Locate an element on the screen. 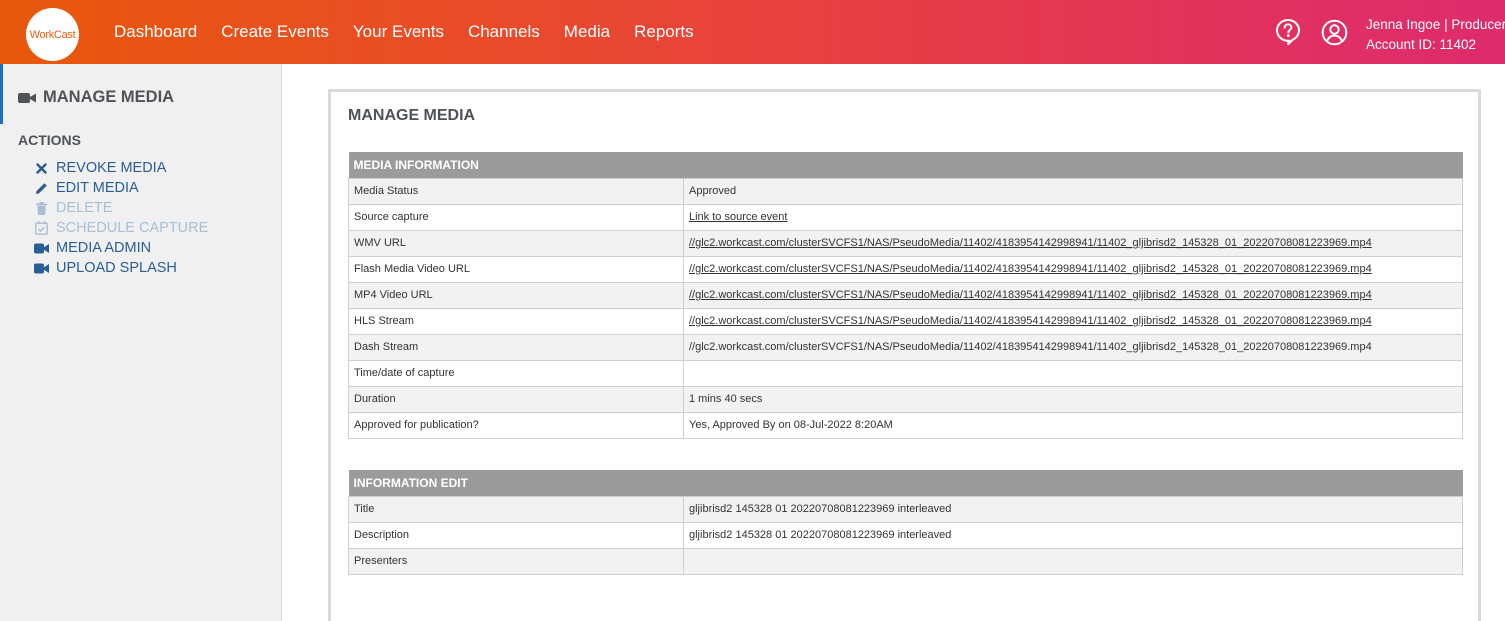 Image resolution: width=1505 pixels, height=621 pixels. row-label-approved-for-publication: Approved for publication? is located at coordinates (516, 425).